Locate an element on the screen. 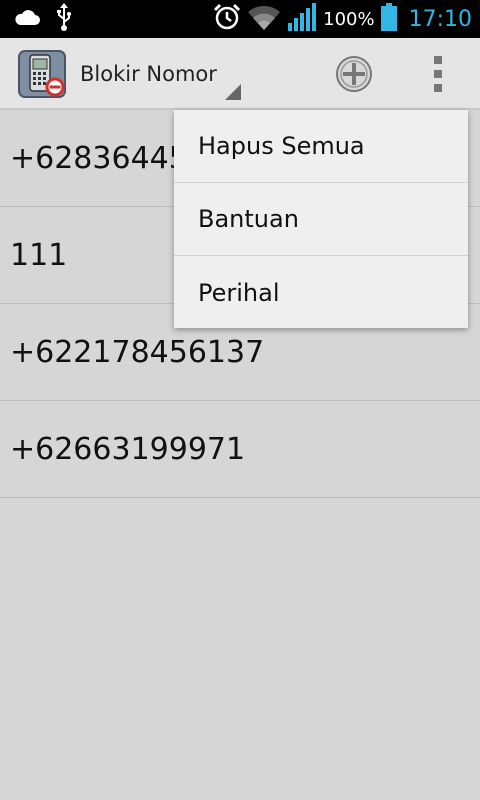  battery-percent: 100% is located at coordinates (349, 19).